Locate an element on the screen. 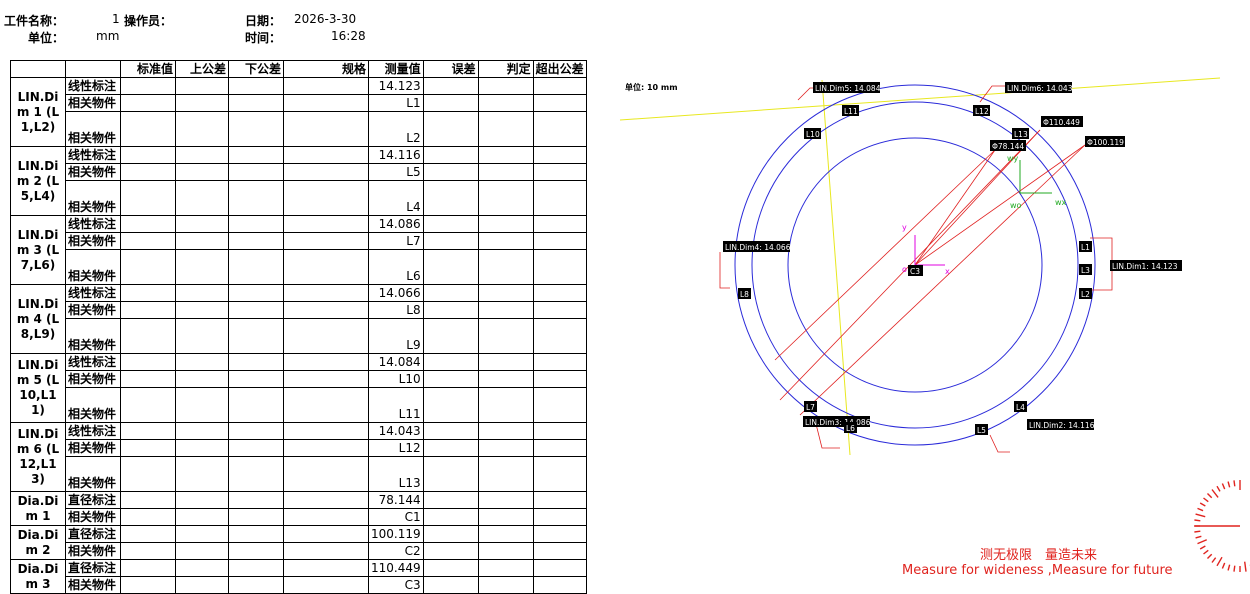 Image resolution: width=1250 pixels, height=594 pixels. group-name-cell: LIN.Dim 3 (L7,L6) is located at coordinates (38, 250).